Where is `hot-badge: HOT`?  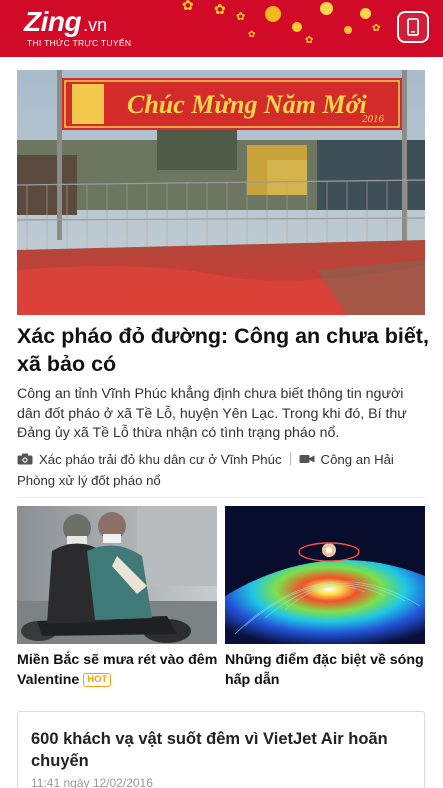 hot-badge: HOT is located at coordinates (97, 680).